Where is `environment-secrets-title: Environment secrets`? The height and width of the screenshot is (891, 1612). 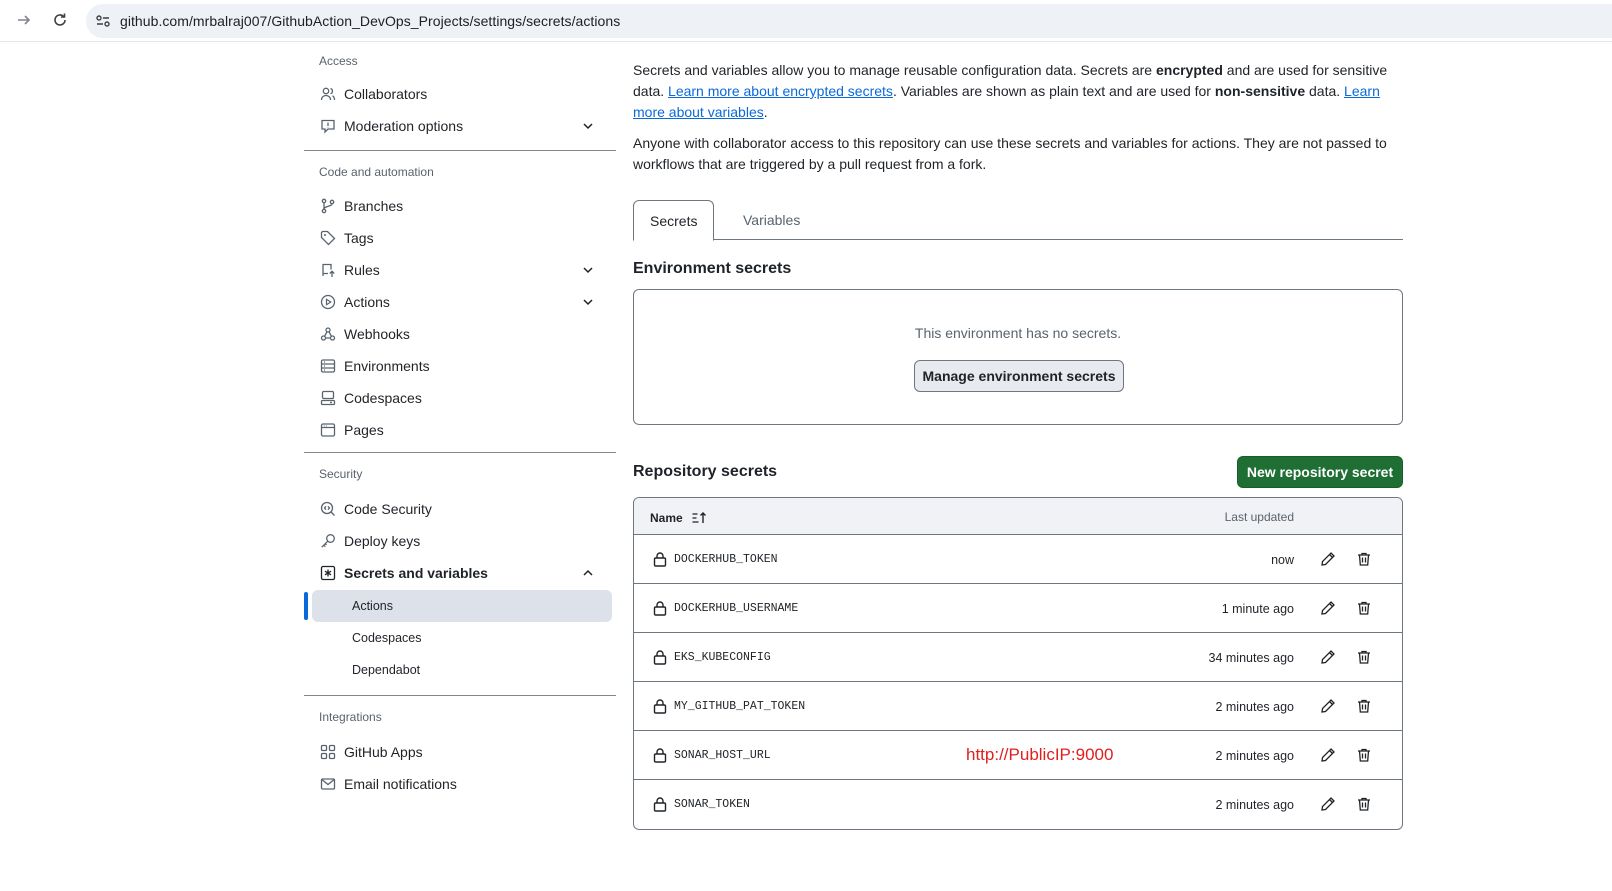
environment-secrets-title: Environment secrets is located at coordinates (712, 268).